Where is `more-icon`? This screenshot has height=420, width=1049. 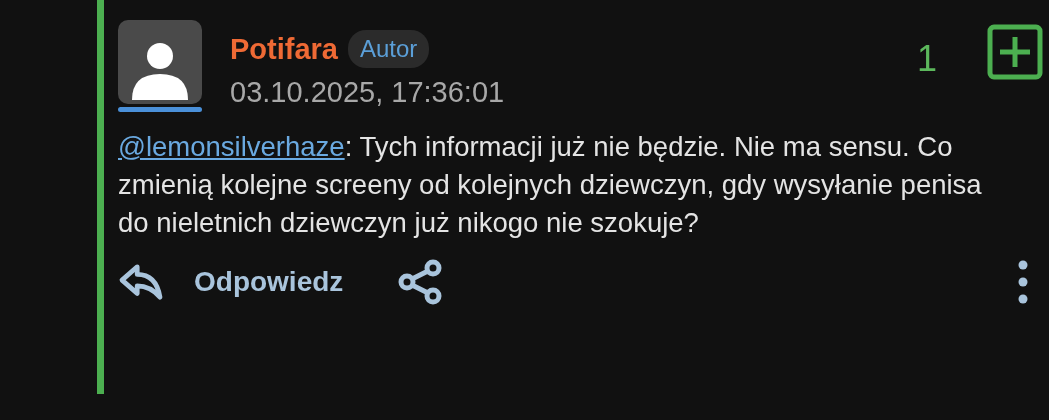 more-icon is located at coordinates (1023, 282).